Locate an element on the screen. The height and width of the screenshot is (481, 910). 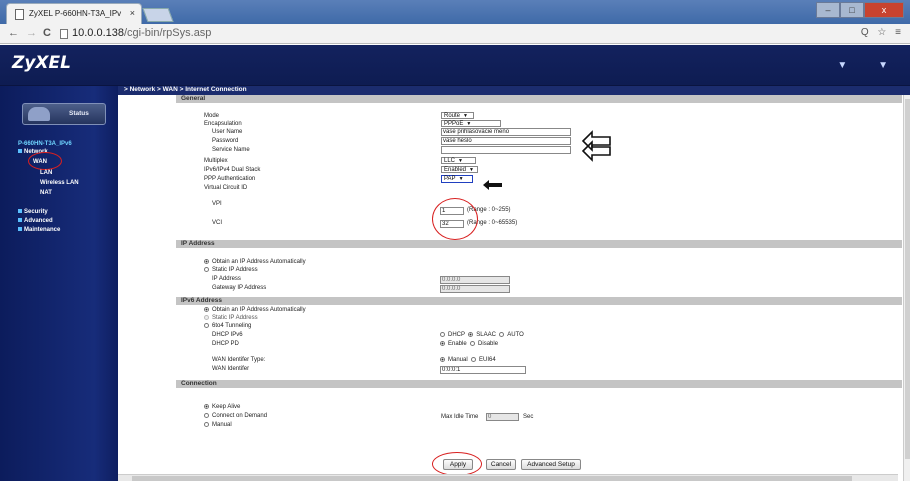
vci-label: VCI is located at coordinates (217, 223).